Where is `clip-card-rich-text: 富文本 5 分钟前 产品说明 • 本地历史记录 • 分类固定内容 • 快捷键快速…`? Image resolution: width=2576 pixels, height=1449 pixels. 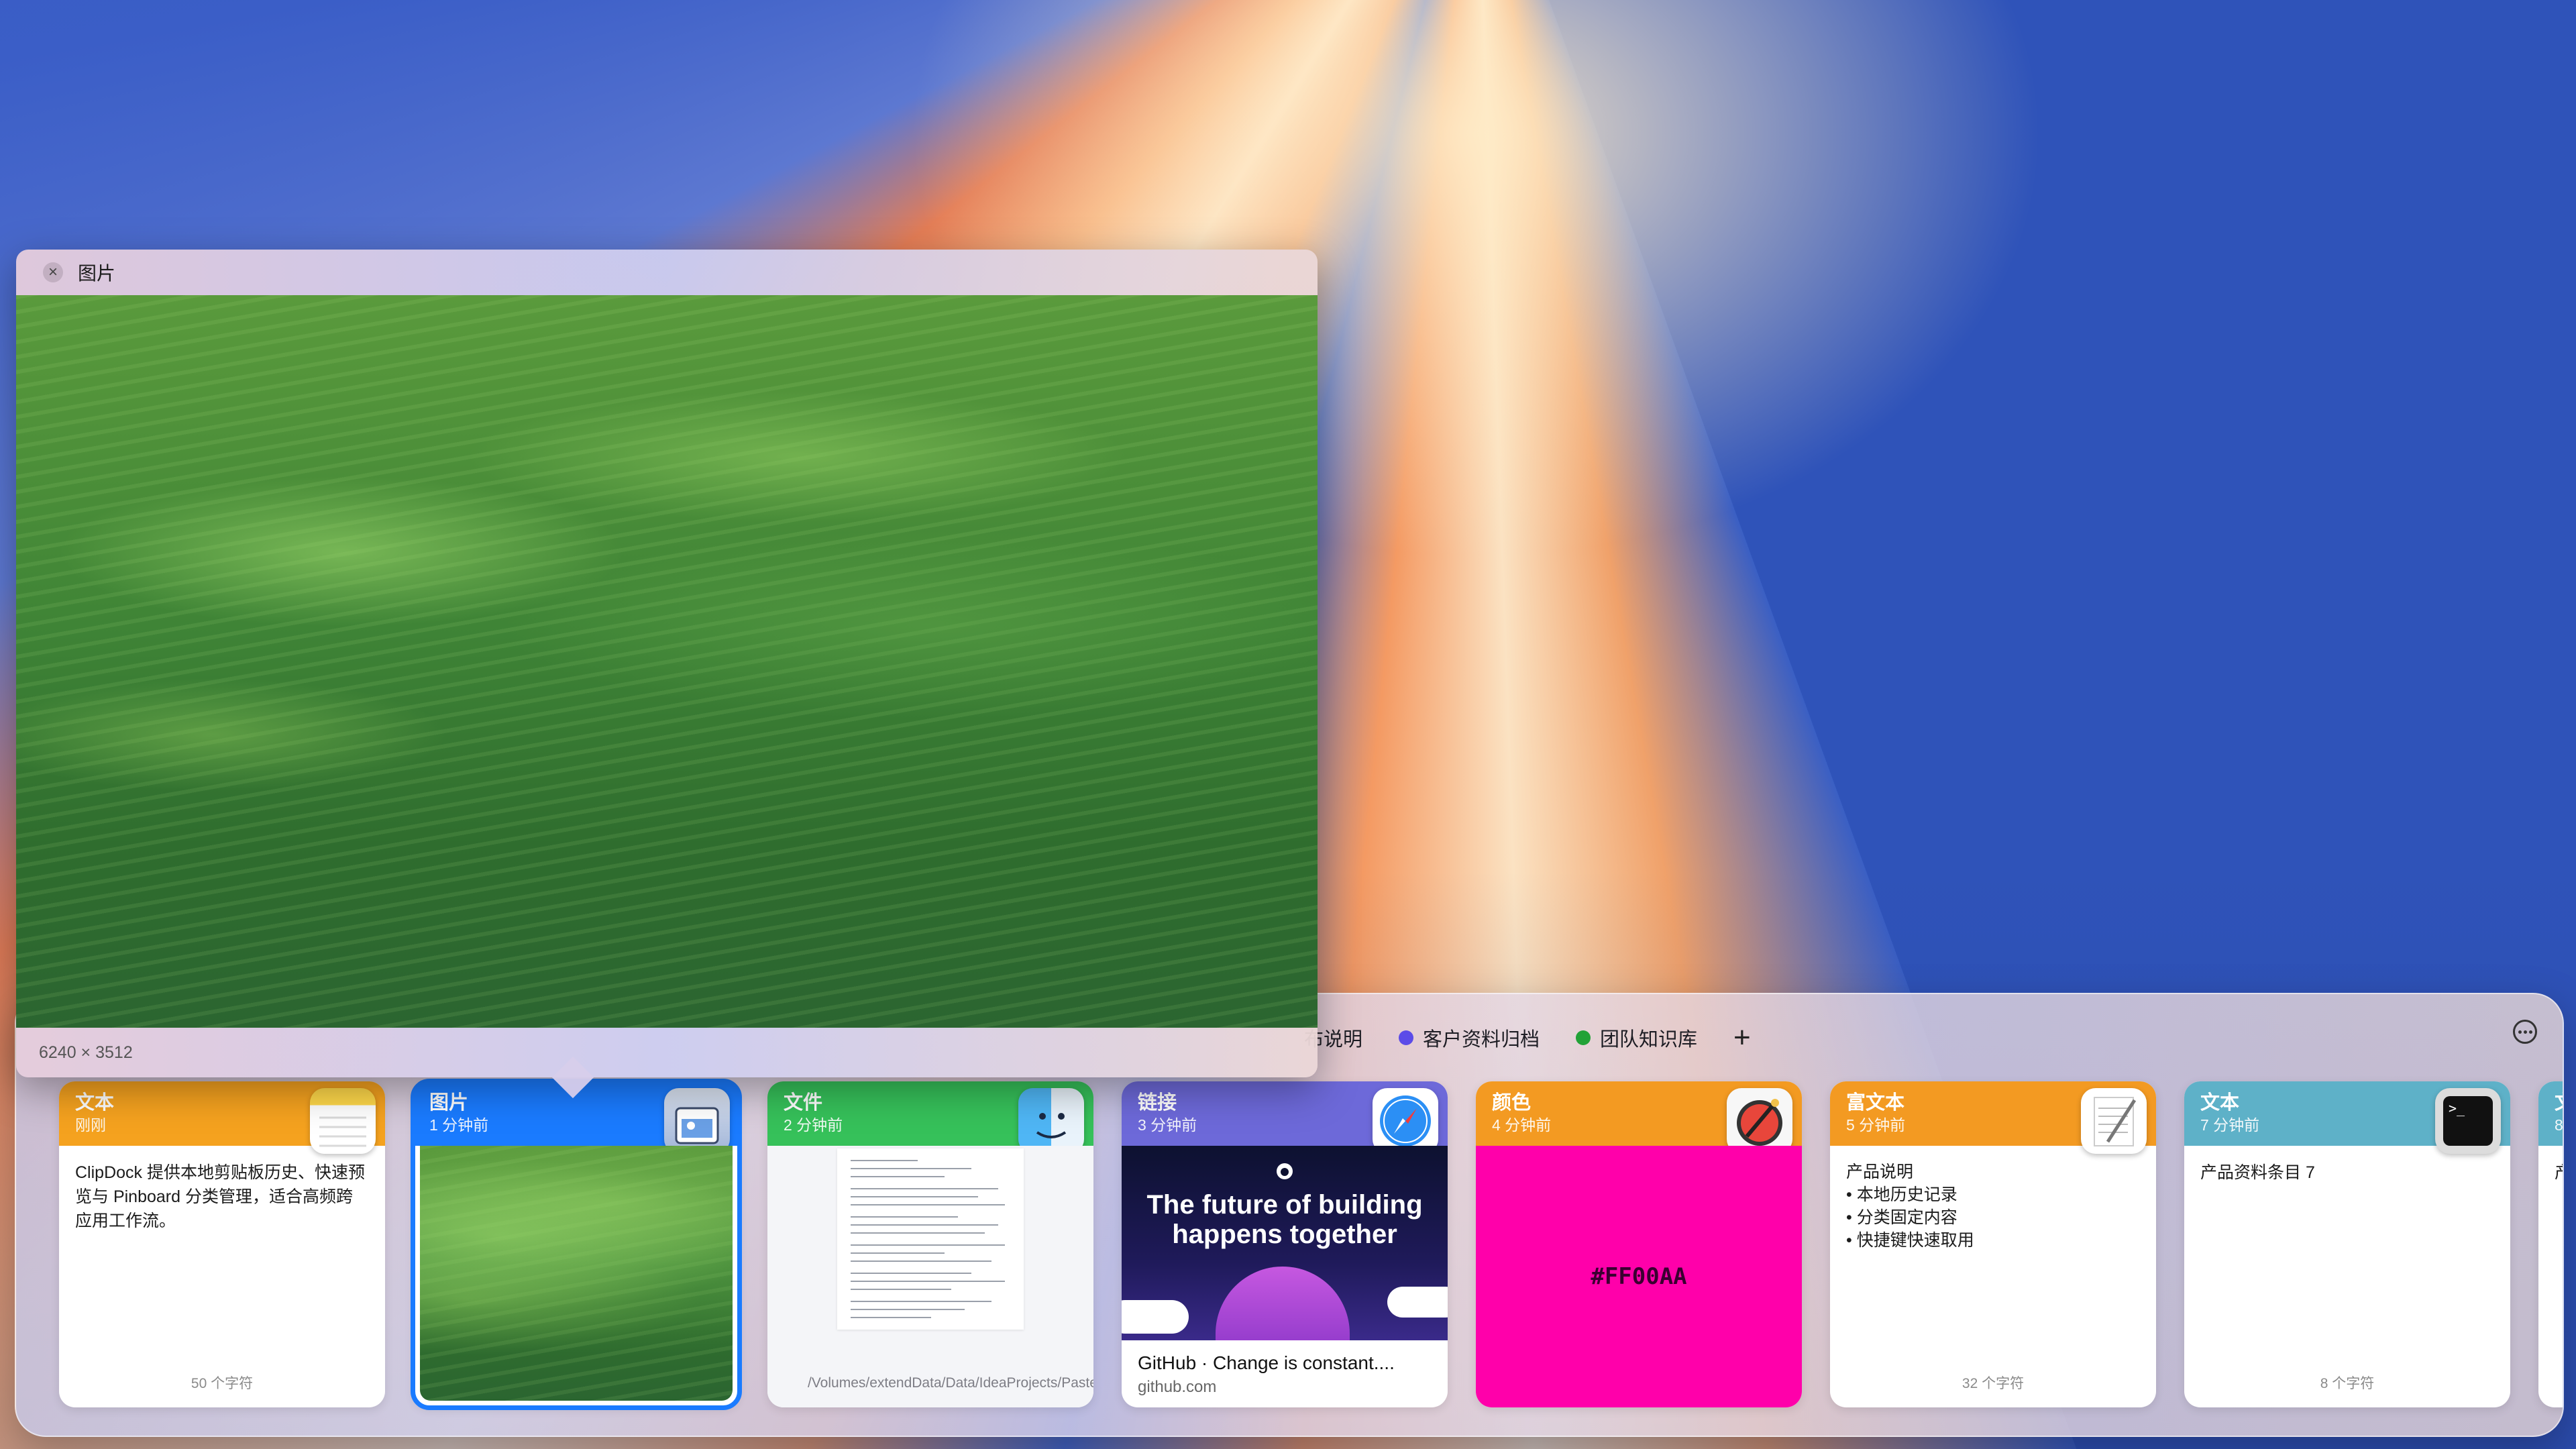 clip-card-rich-text: 富文本 5 分钟前 产品说明 • 本地历史记录 • 分类固定内容 • 快捷键快速… is located at coordinates (1993, 1244).